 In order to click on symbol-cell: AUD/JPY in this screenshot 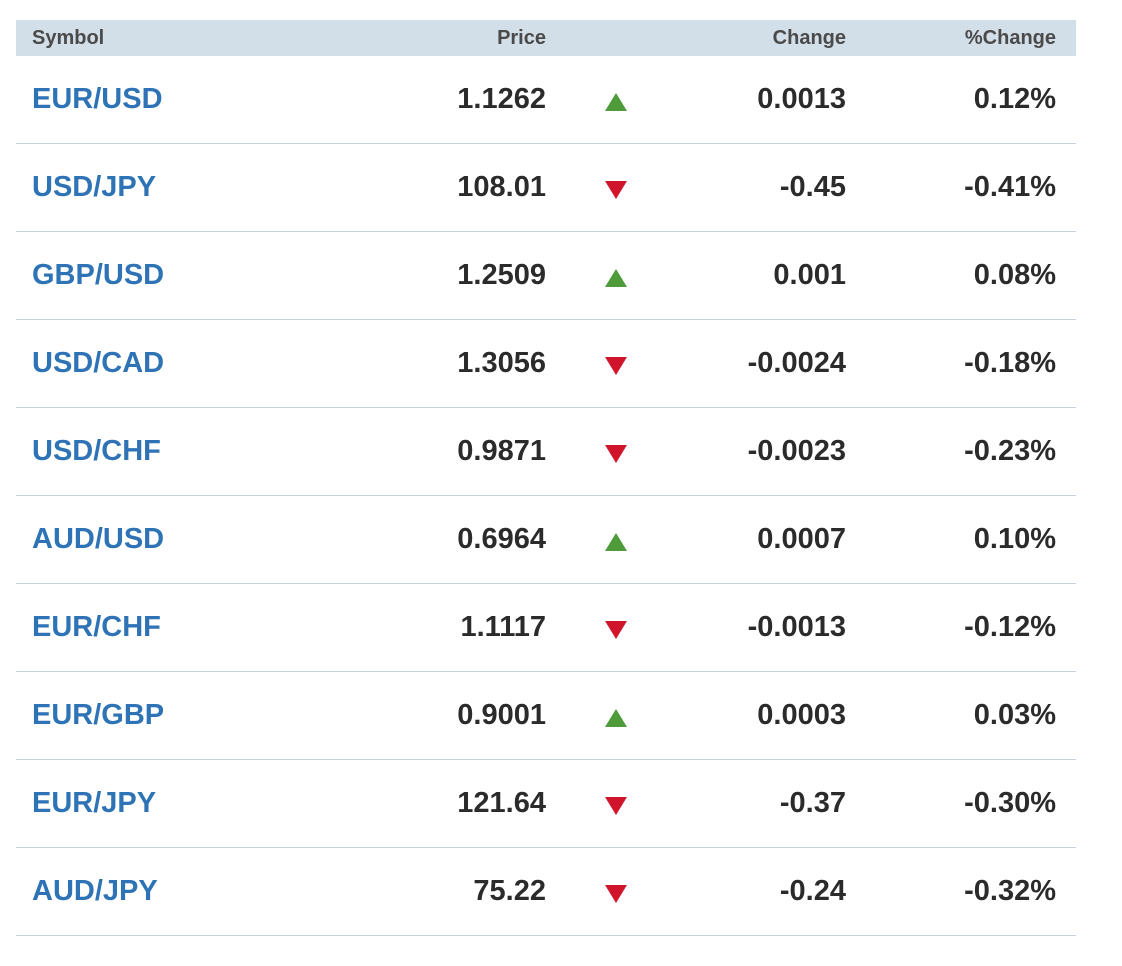, I will do `click(166, 891)`.